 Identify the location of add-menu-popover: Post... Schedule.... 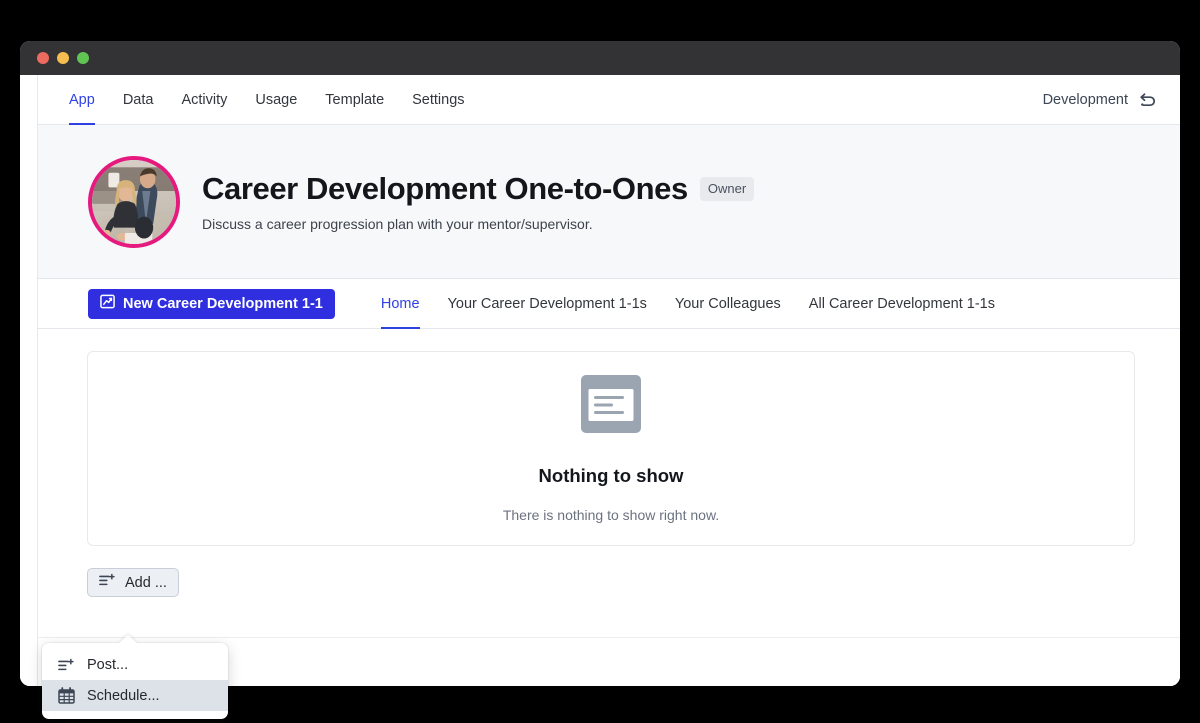
(135, 677).